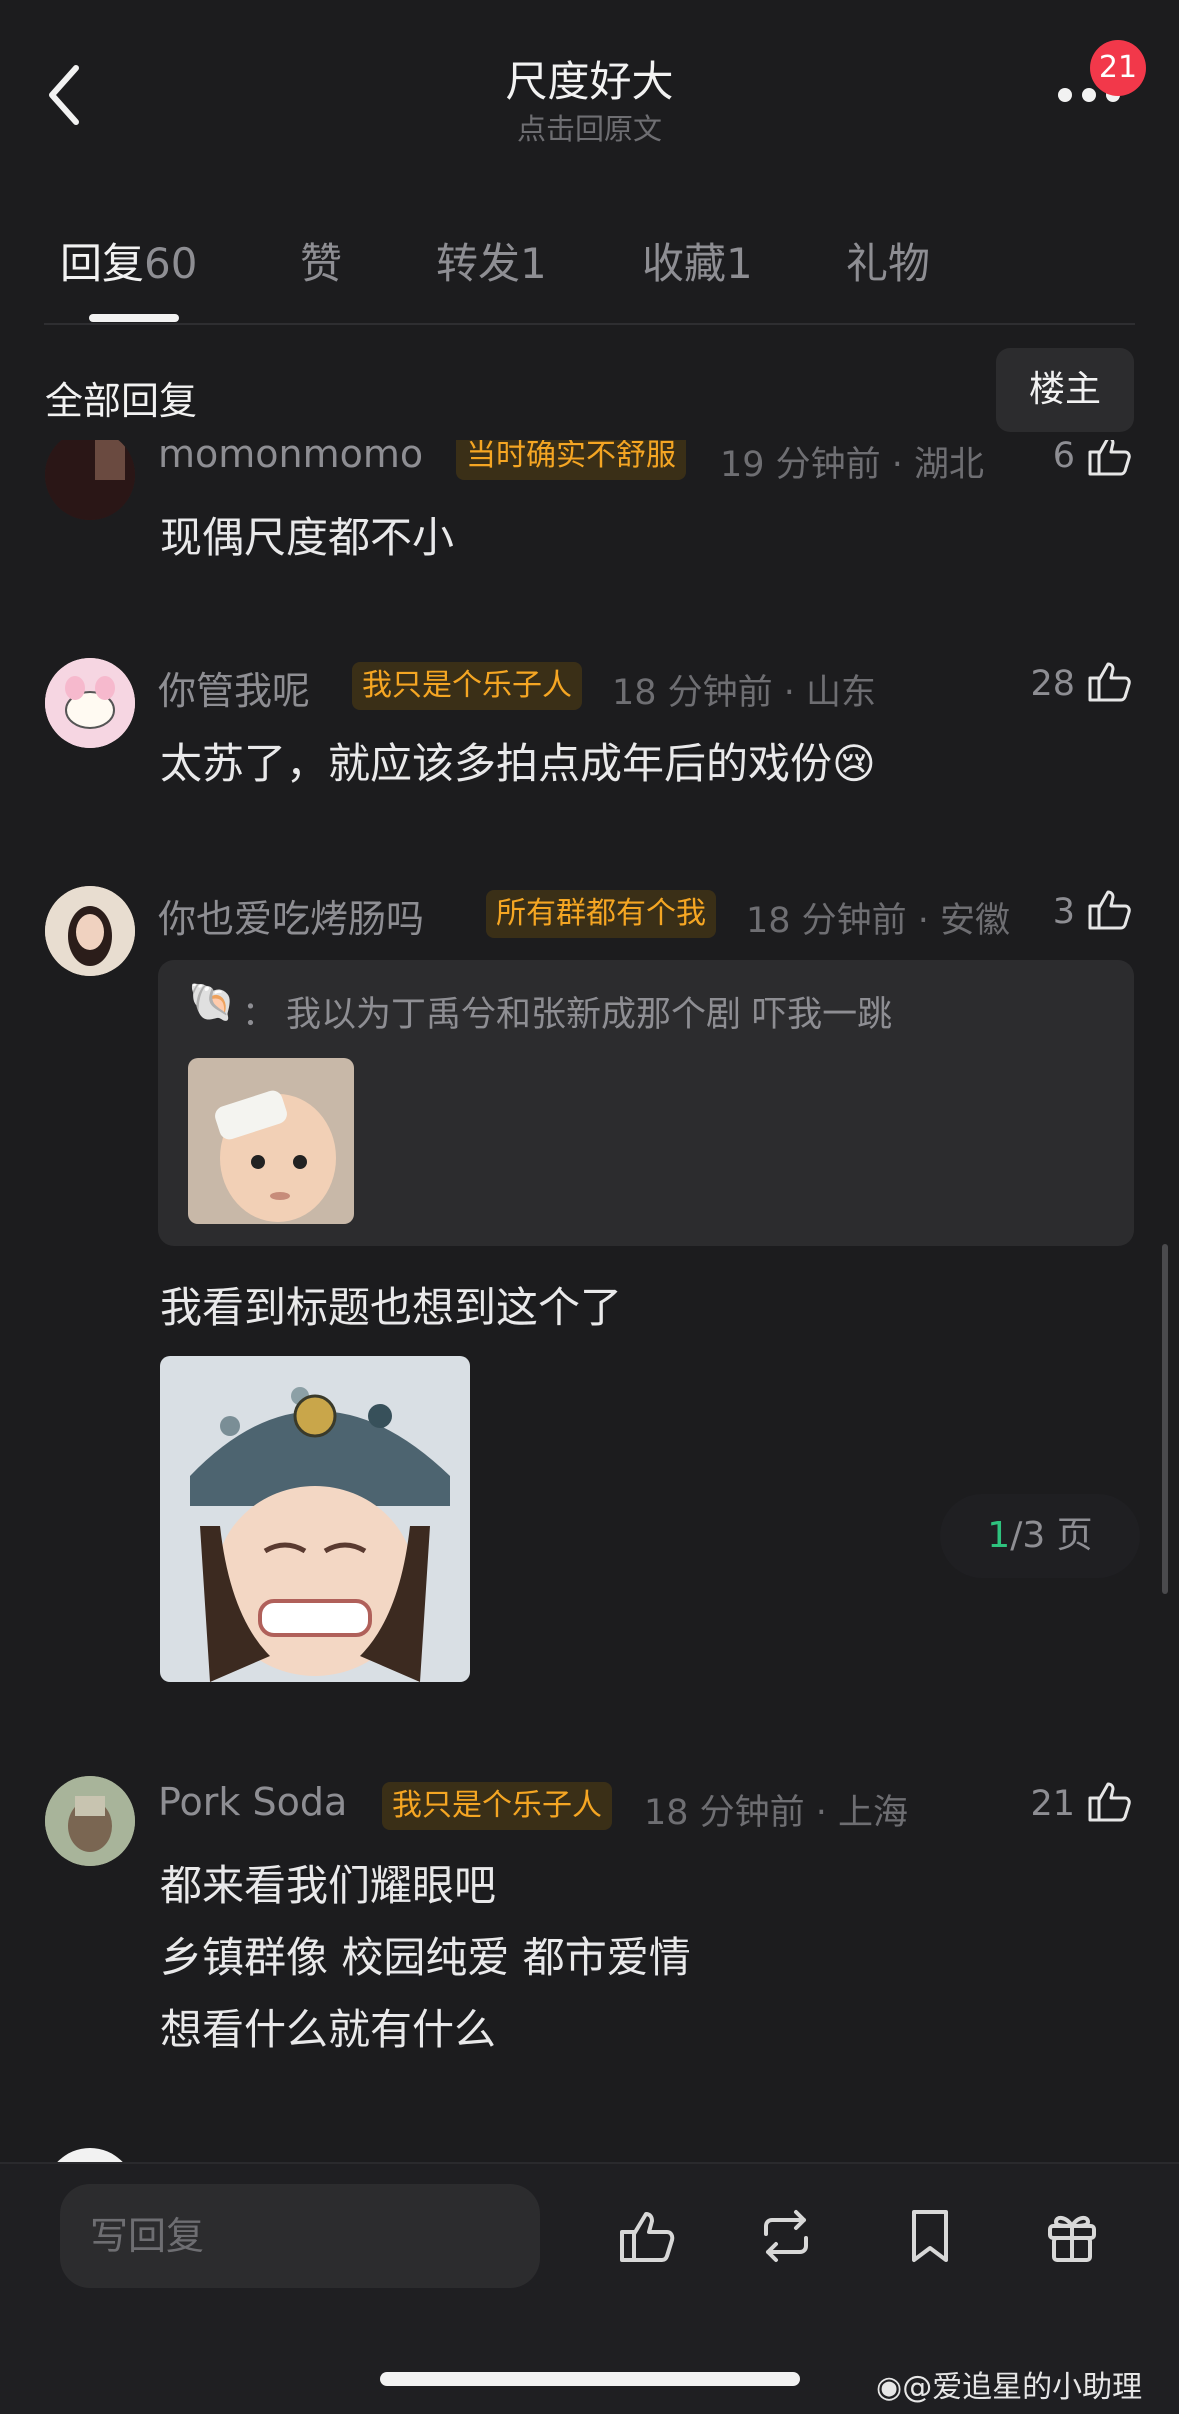 The width and height of the screenshot is (1179, 2414). I want to click on baby-image, so click(271, 1141).